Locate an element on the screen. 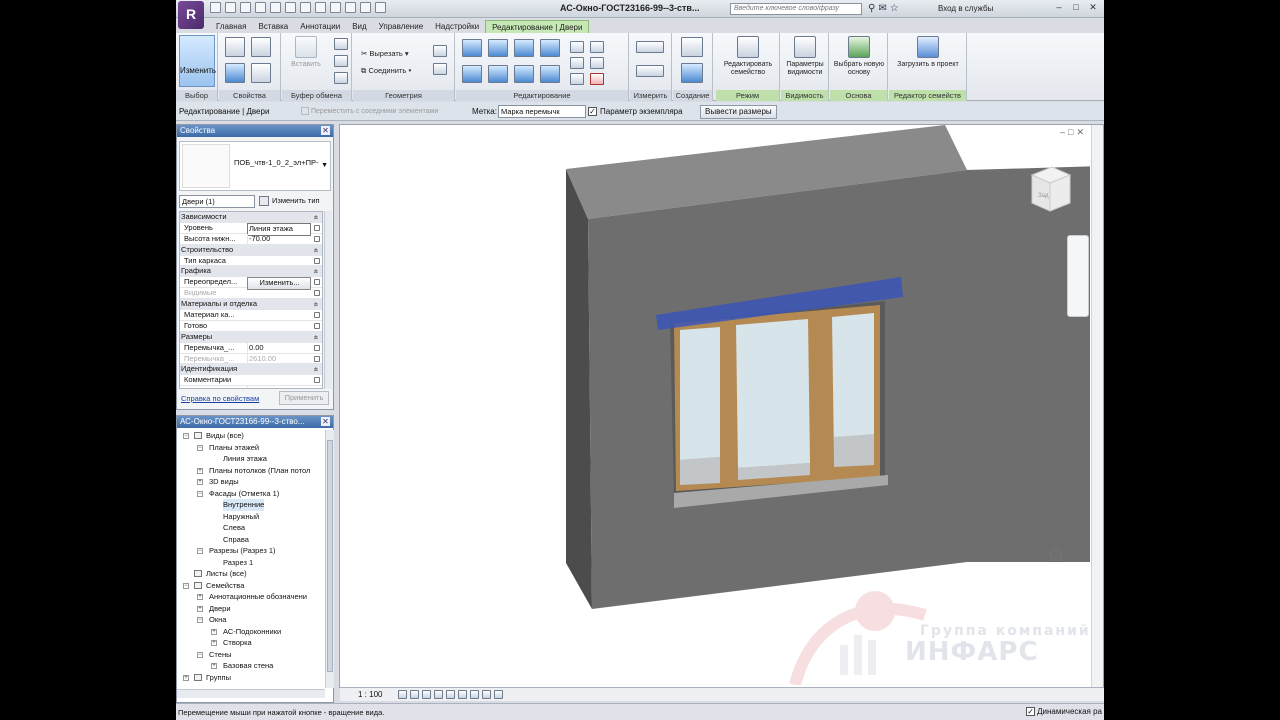 This screenshot has width=1280, height=720. align-icon is located at coordinates (472, 48).